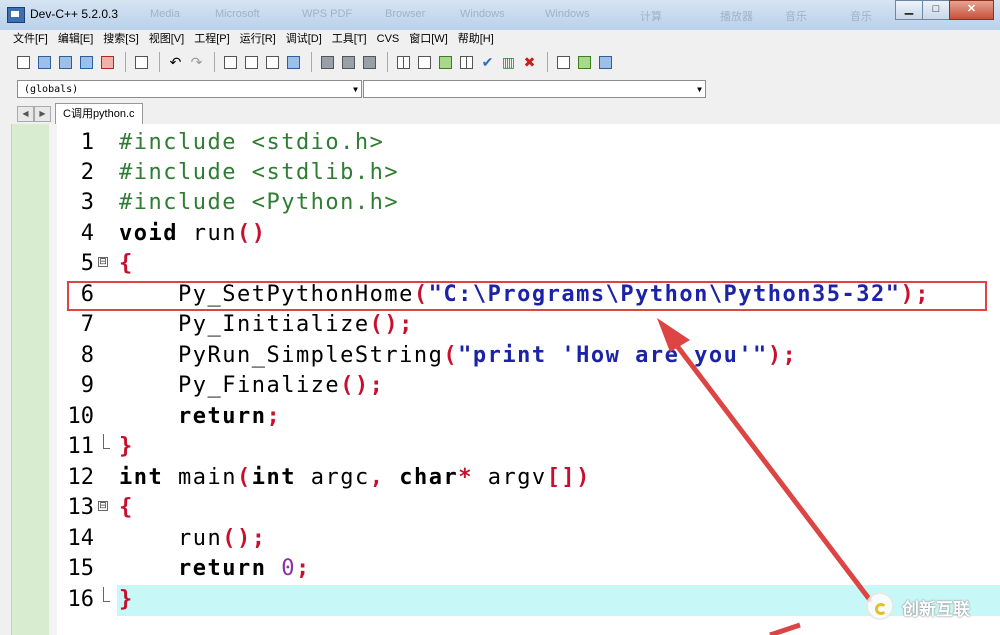 This screenshot has height=635, width=1000. I want to click on annotation-arrow, so click(765, 476).